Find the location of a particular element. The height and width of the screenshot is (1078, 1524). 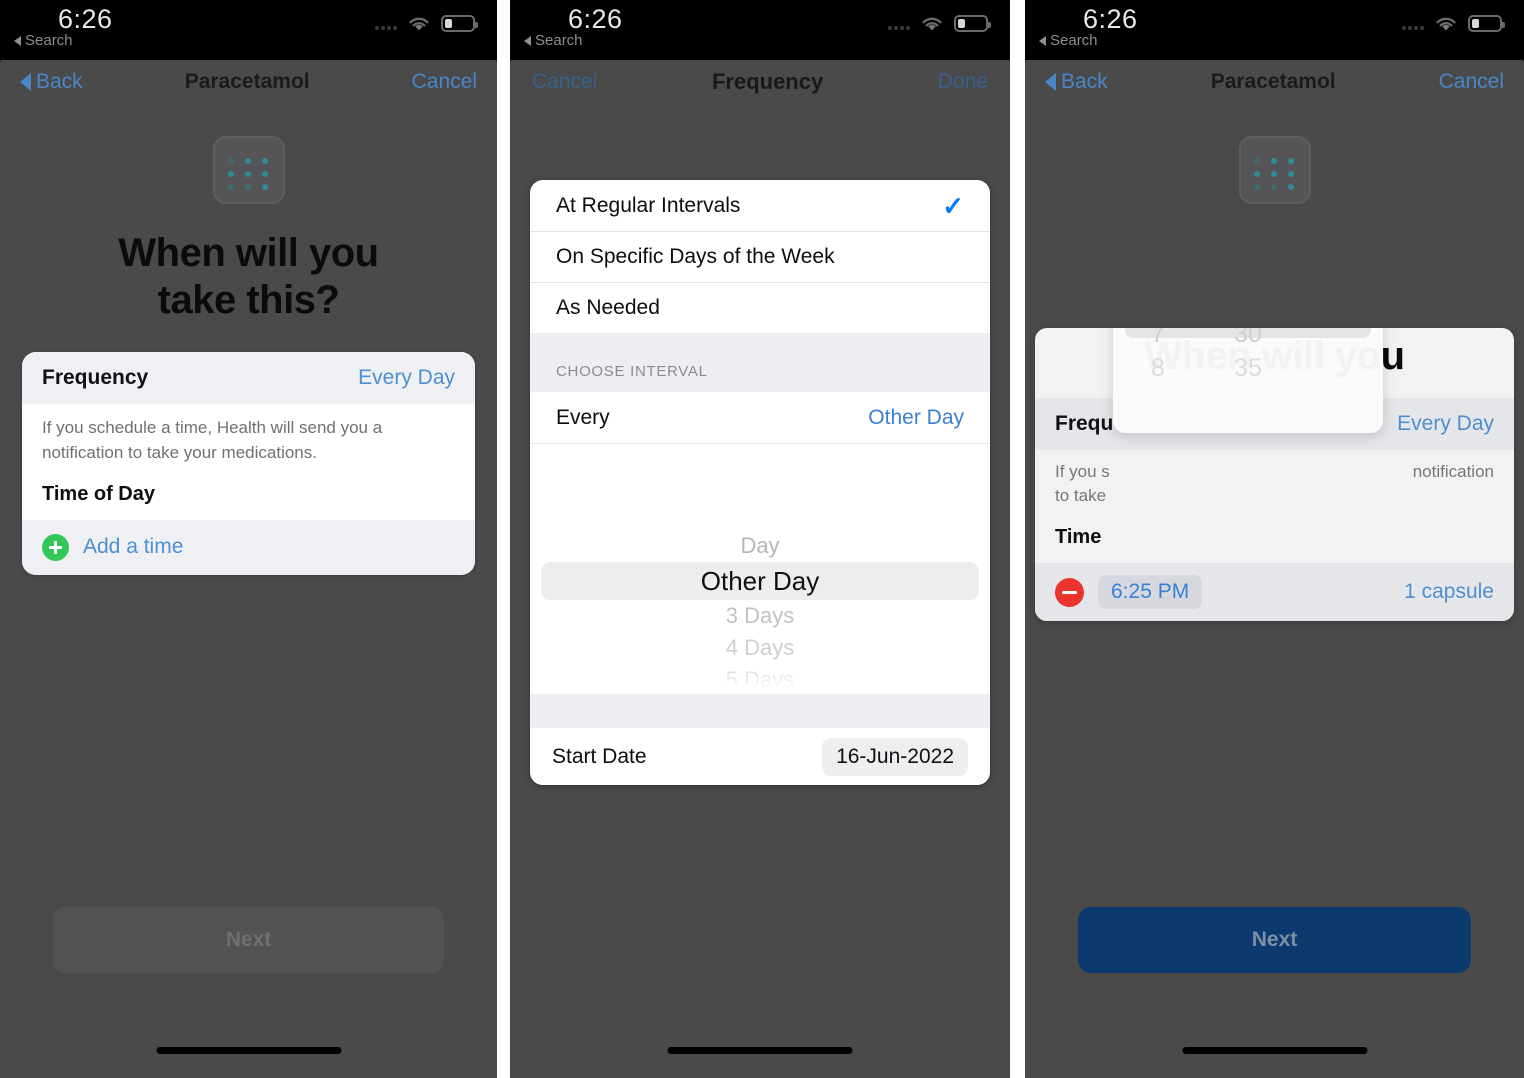

wheel-item: Day is located at coordinates (760, 546).